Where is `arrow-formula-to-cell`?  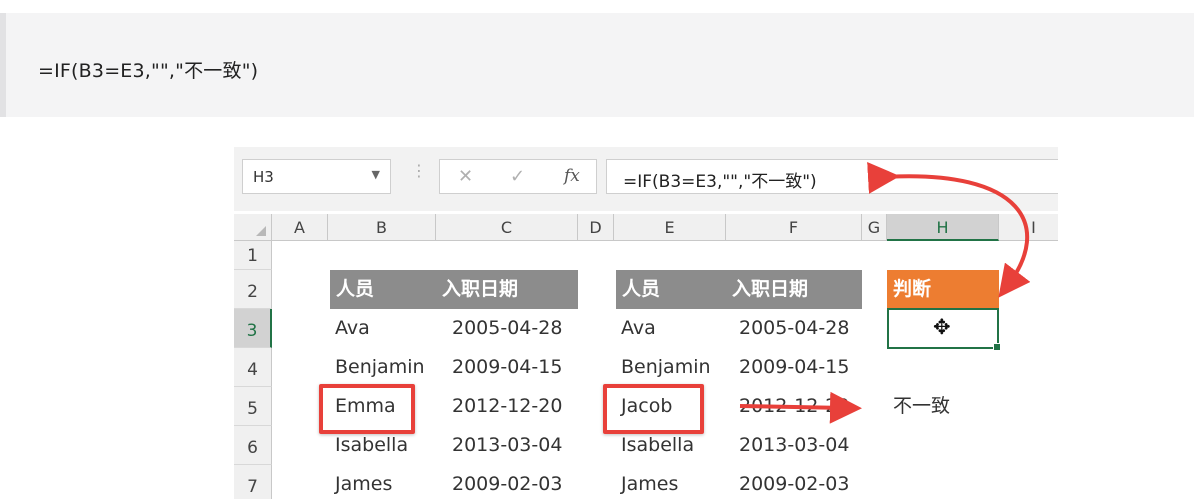
arrow-formula-to-cell is located at coordinates (949, 229).